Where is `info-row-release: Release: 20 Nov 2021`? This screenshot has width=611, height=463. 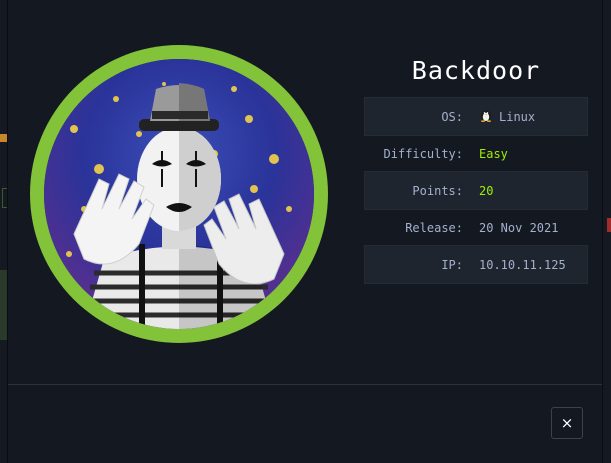 info-row-release: Release: 20 Nov 2021 is located at coordinates (476, 227).